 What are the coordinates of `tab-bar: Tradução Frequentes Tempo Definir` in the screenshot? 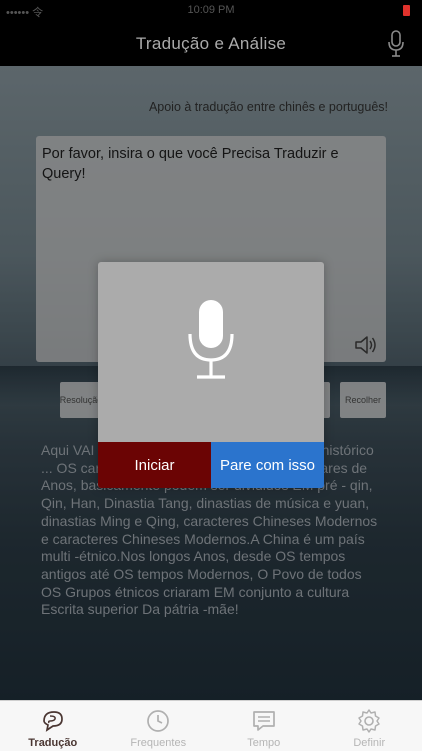 It's located at (211, 725).